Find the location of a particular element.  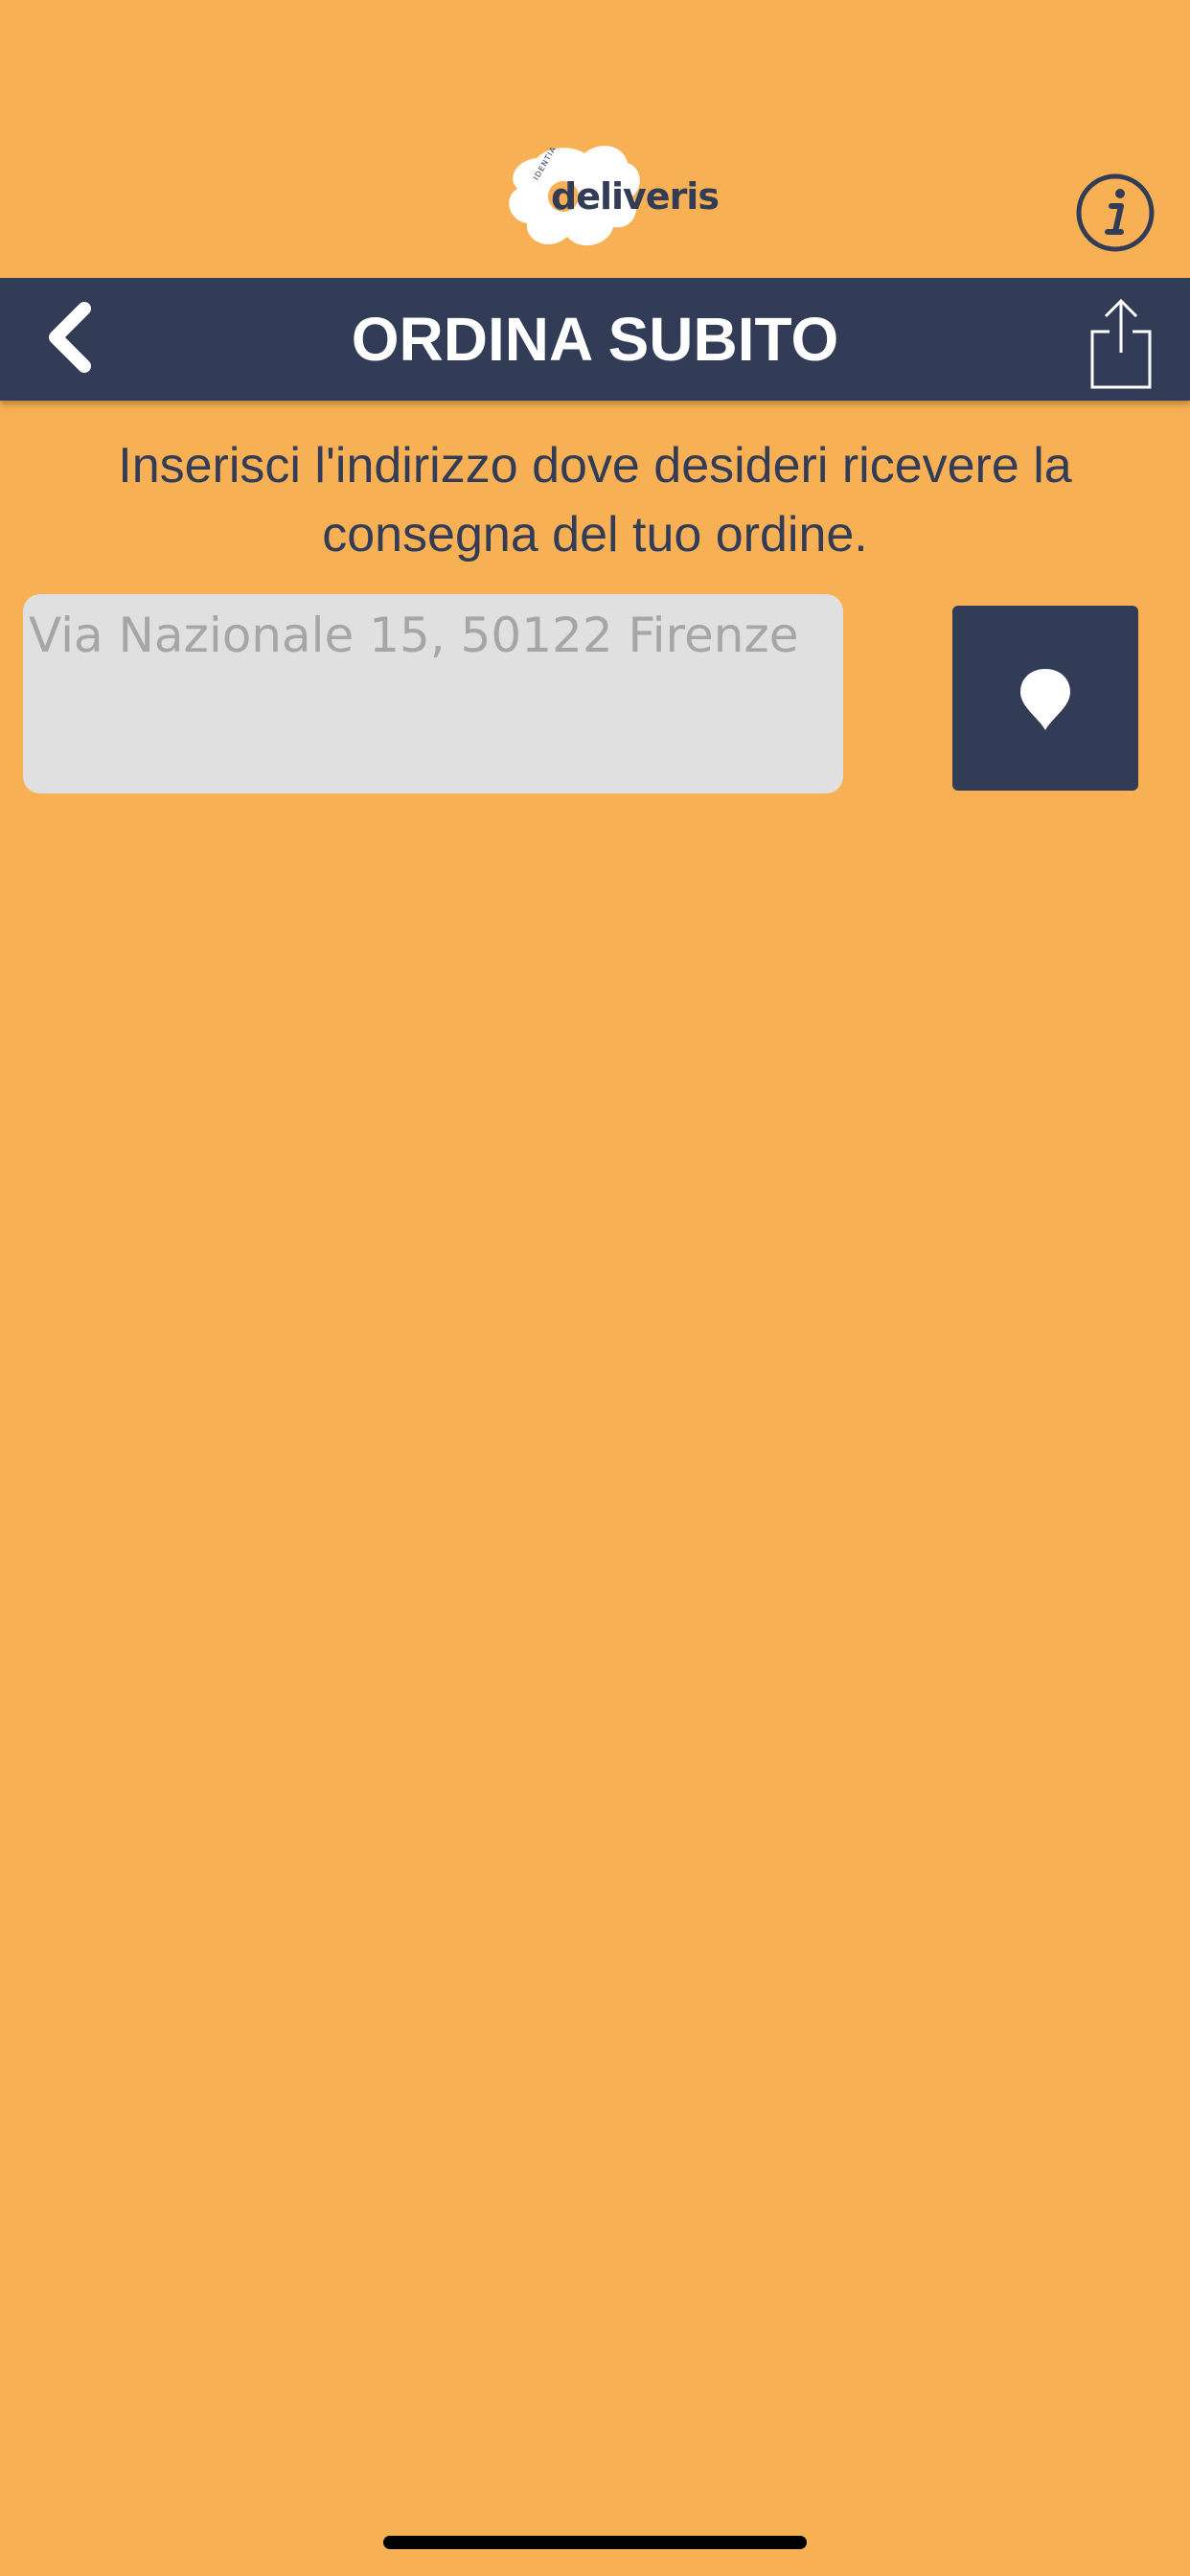

info-button is located at coordinates (1115, 212).